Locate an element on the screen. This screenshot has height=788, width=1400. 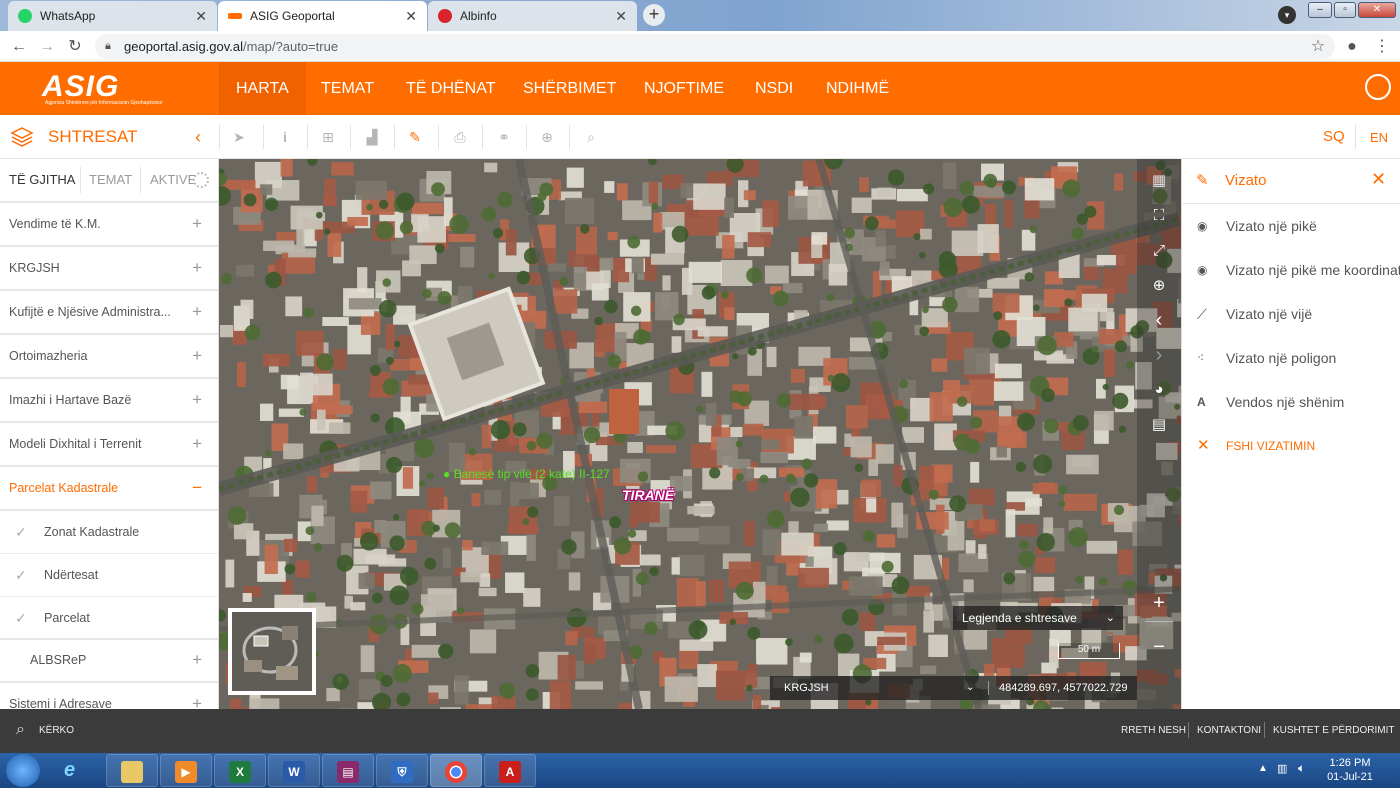
close-icon: ✕ is located at coordinates (1378, 179).